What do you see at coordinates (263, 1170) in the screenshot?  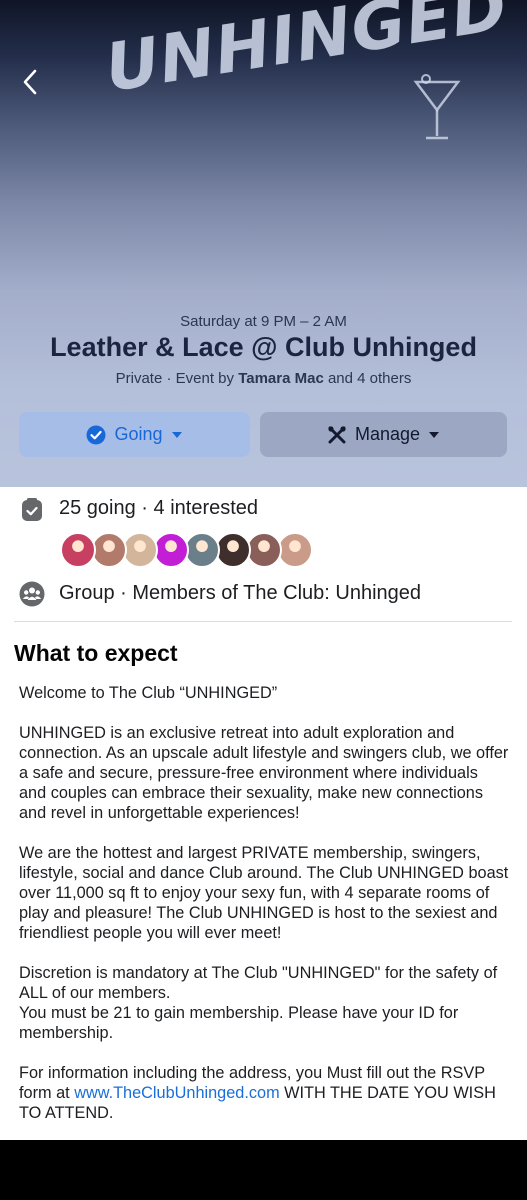 I see `system-navigation-bar` at bounding box center [263, 1170].